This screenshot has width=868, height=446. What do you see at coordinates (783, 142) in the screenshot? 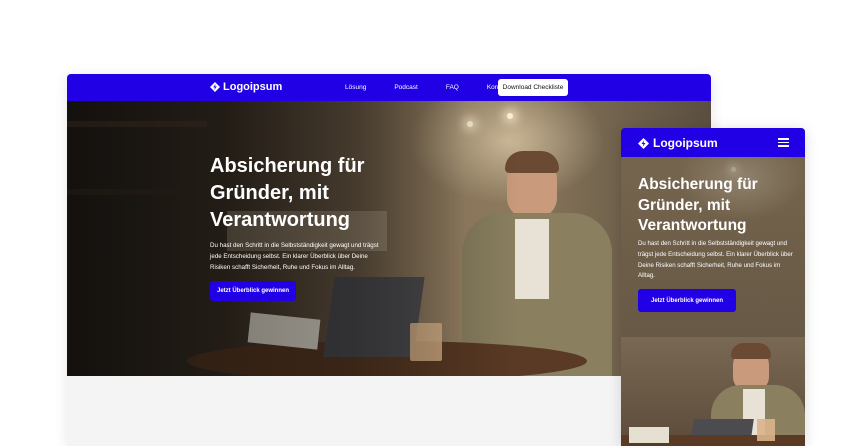
I see `hamburger-menu-icon` at bounding box center [783, 142].